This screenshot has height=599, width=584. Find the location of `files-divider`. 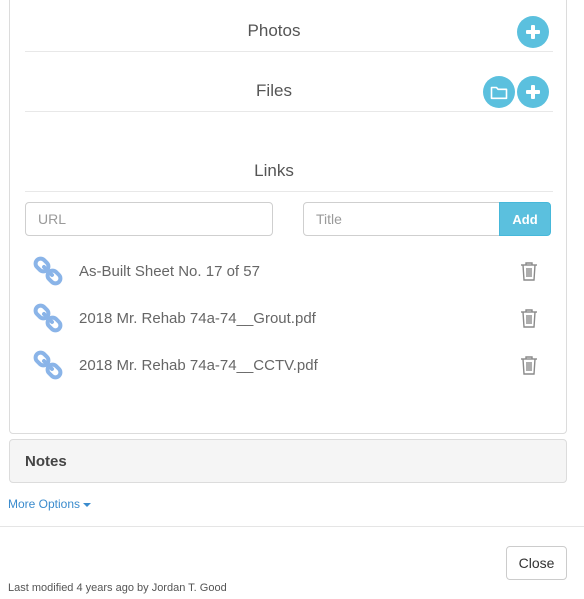

files-divider is located at coordinates (289, 111).